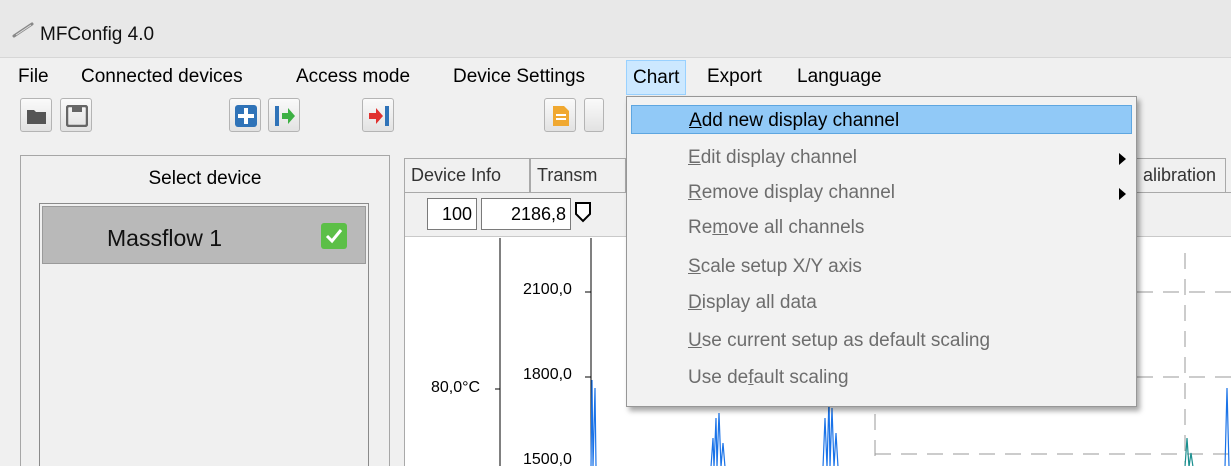 The image size is (1231, 466). What do you see at coordinates (467, 175) in the screenshot?
I see `tab-device-info: Device Info` at bounding box center [467, 175].